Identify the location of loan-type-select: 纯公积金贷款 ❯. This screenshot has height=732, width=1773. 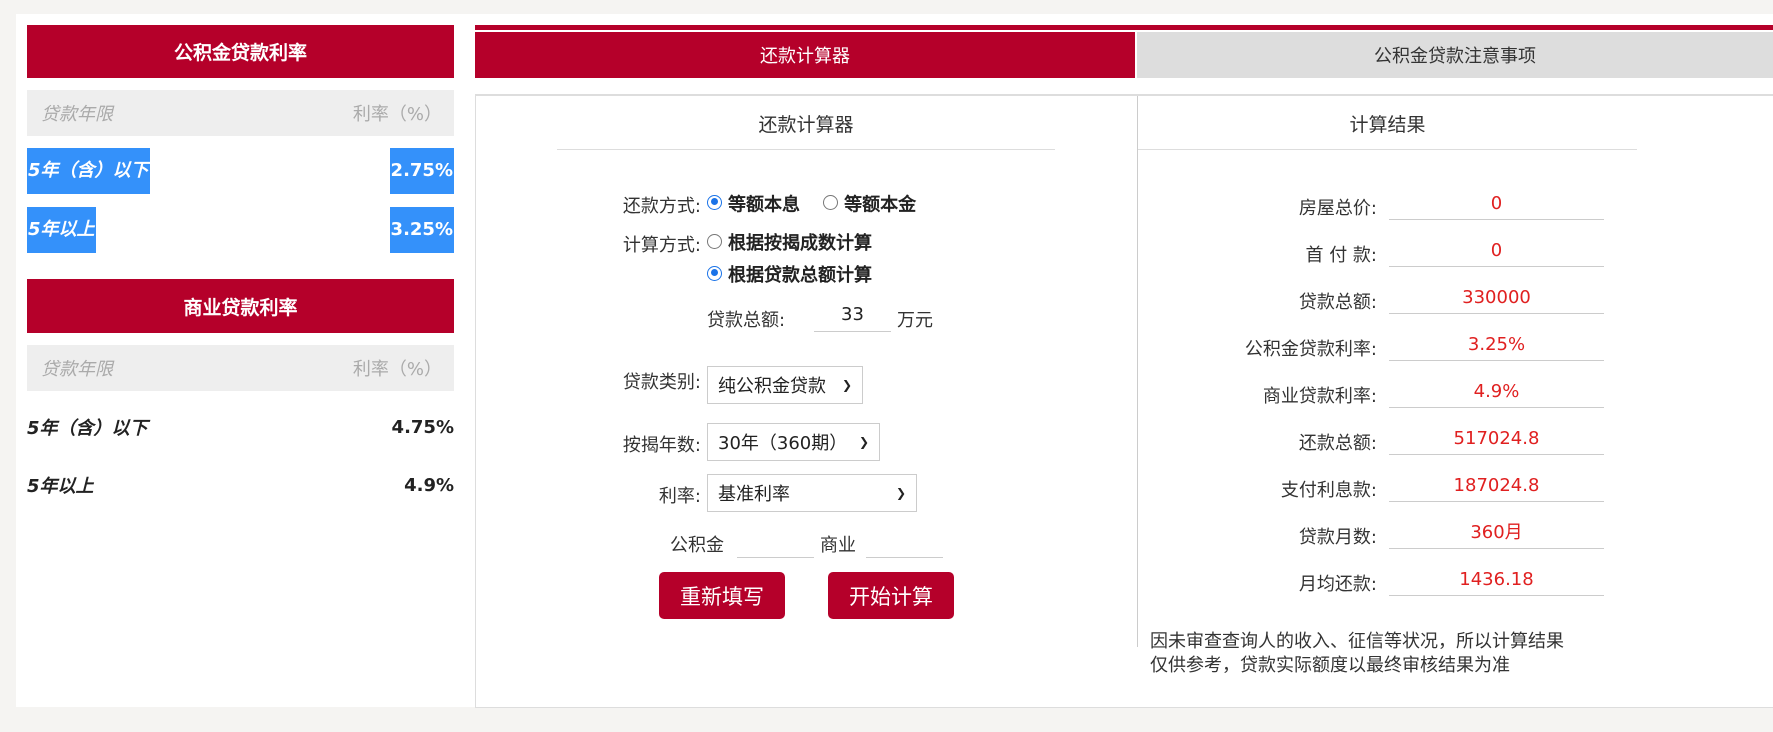
(785, 385).